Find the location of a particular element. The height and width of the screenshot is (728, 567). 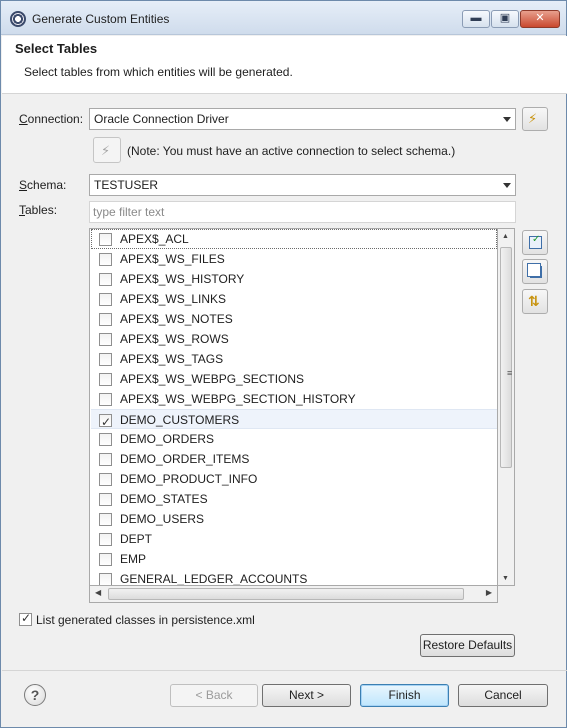

table-row: APEX$_WS_WEBPG_SECTIONS is located at coordinates (294, 379).